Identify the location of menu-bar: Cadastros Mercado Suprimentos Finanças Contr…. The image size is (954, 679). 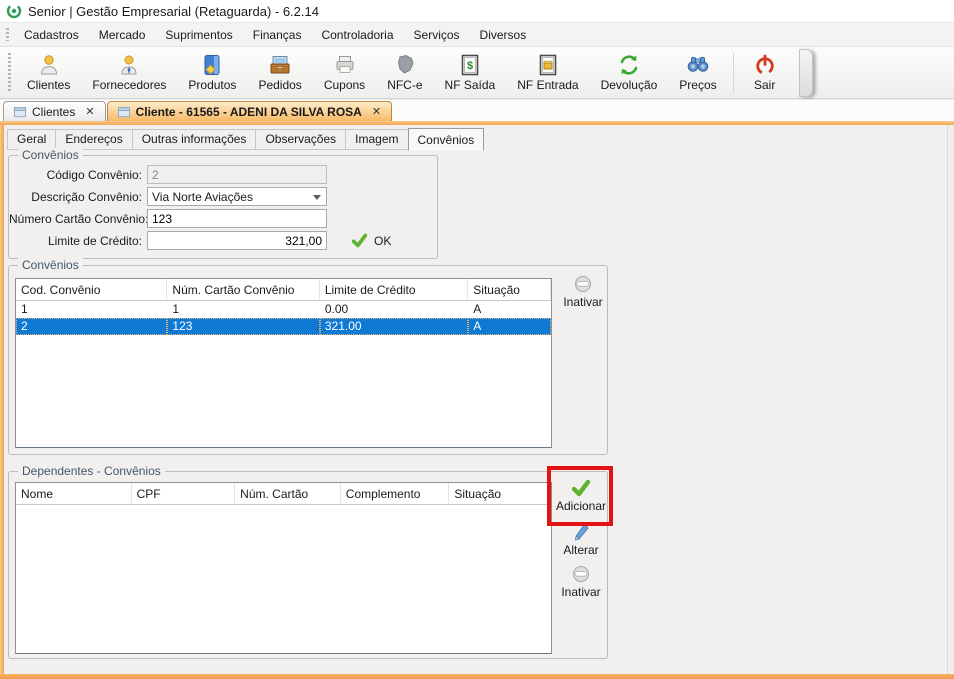
(477, 34).